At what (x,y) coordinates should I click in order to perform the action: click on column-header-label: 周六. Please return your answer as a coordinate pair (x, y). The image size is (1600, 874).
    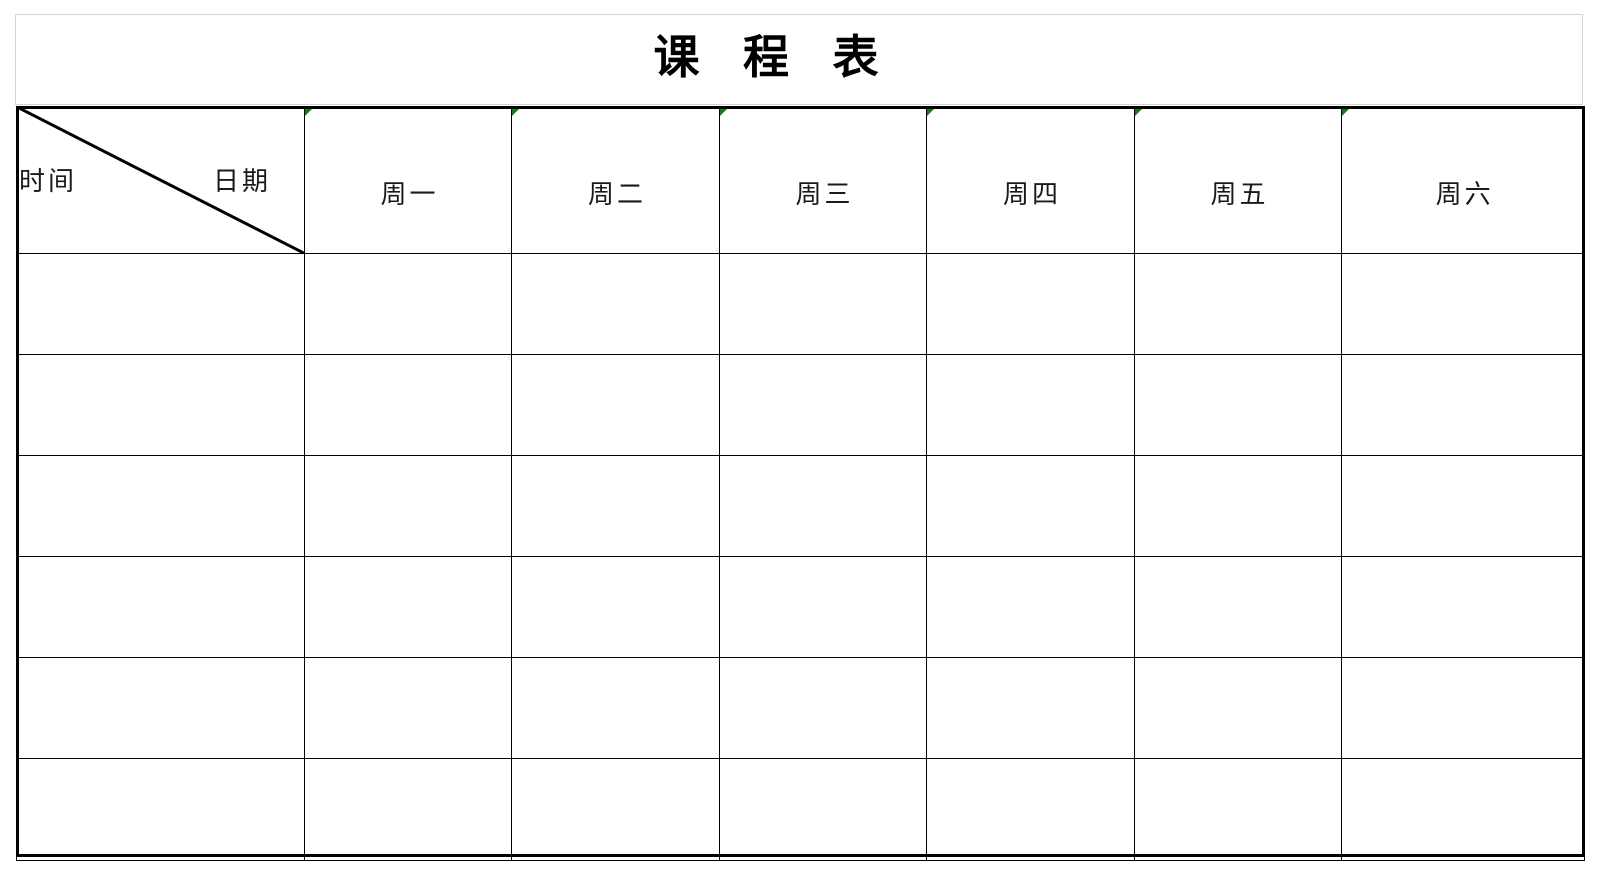
    Looking at the image, I should click on (1464, 194).